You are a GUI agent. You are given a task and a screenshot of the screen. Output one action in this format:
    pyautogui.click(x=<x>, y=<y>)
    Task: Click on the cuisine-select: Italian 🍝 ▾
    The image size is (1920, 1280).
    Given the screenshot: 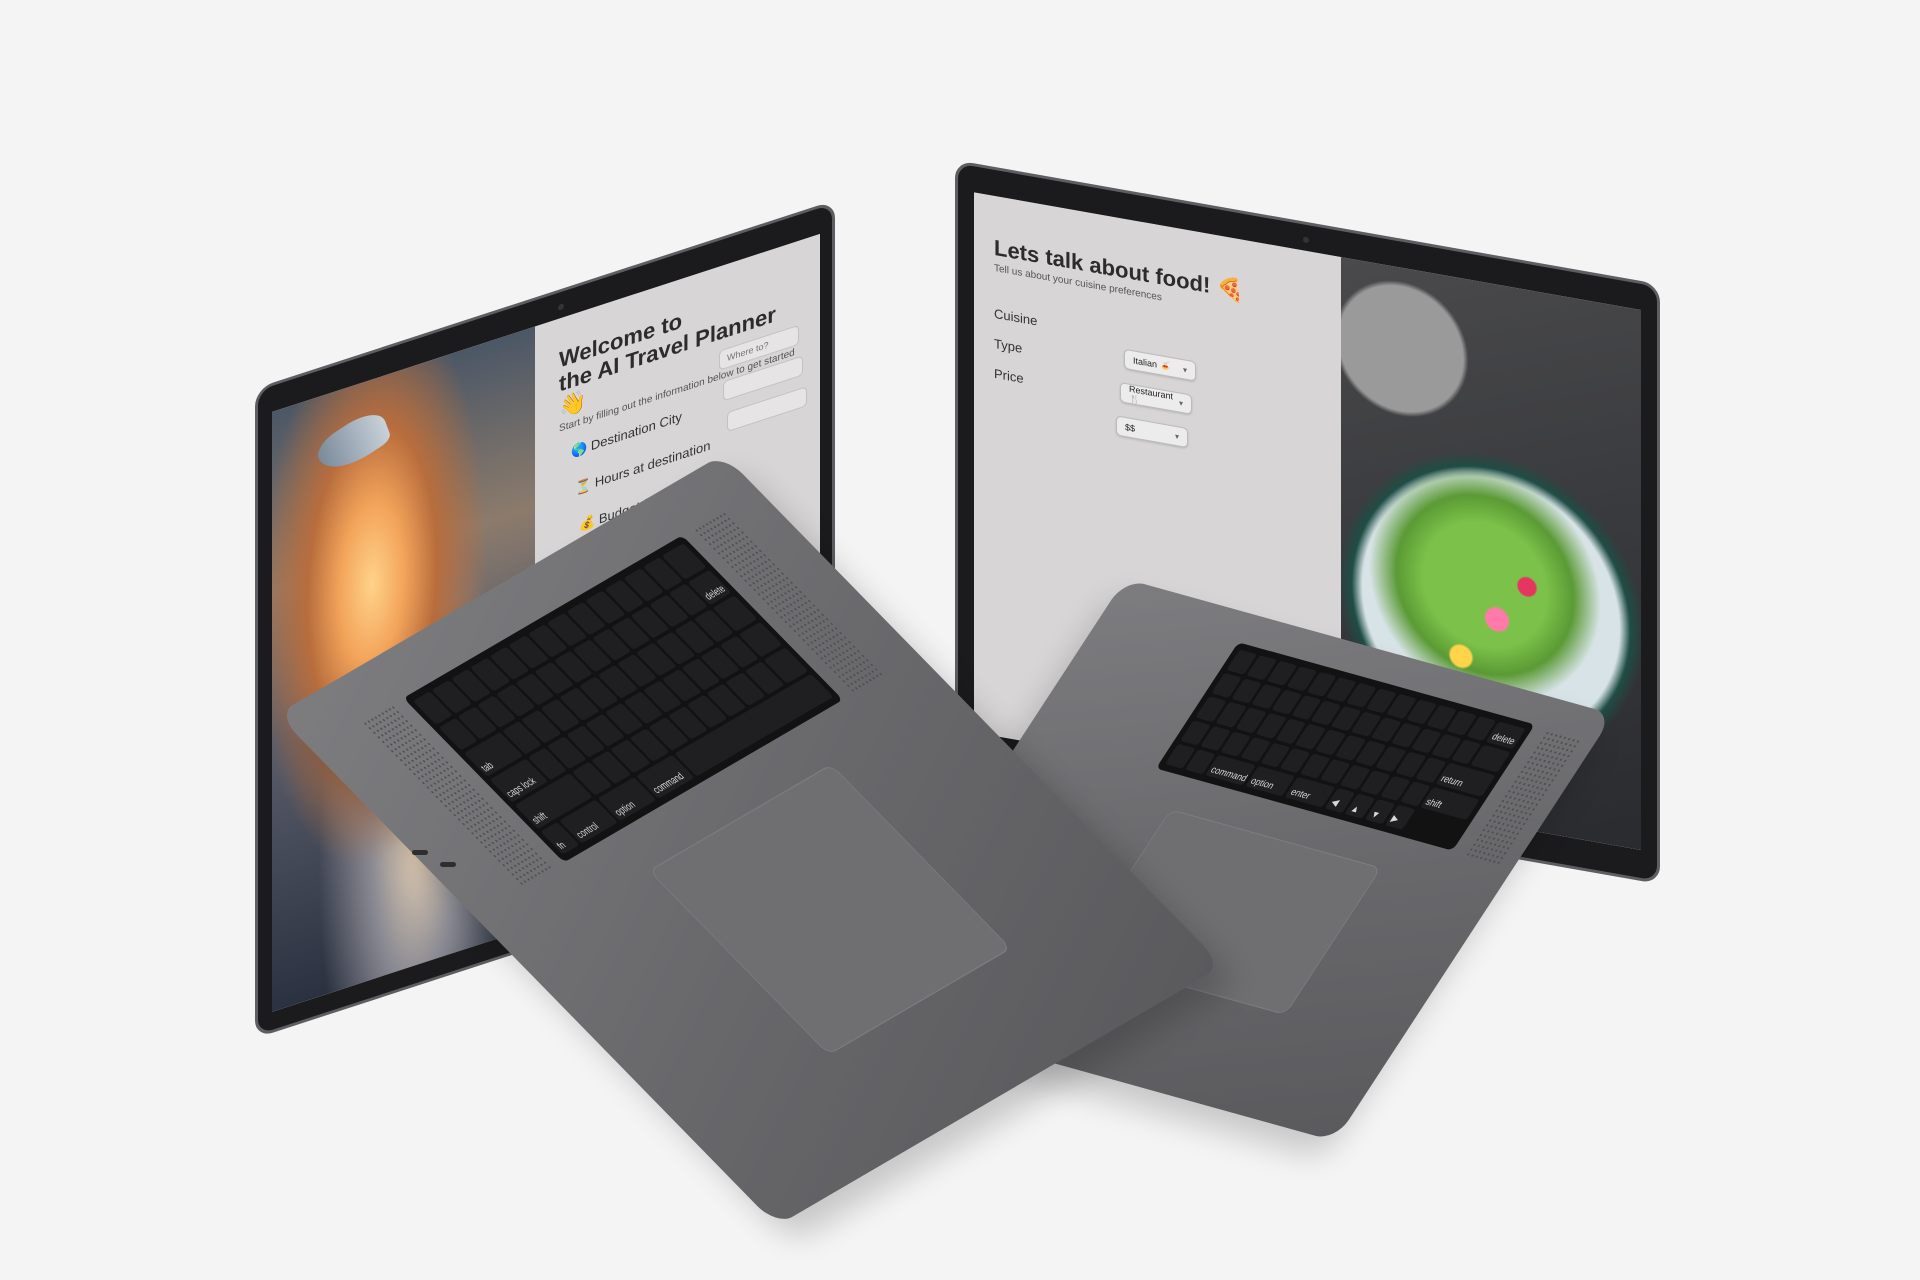 What is the action you would take?
    pyautogui.click(x=1160, y=365)
    